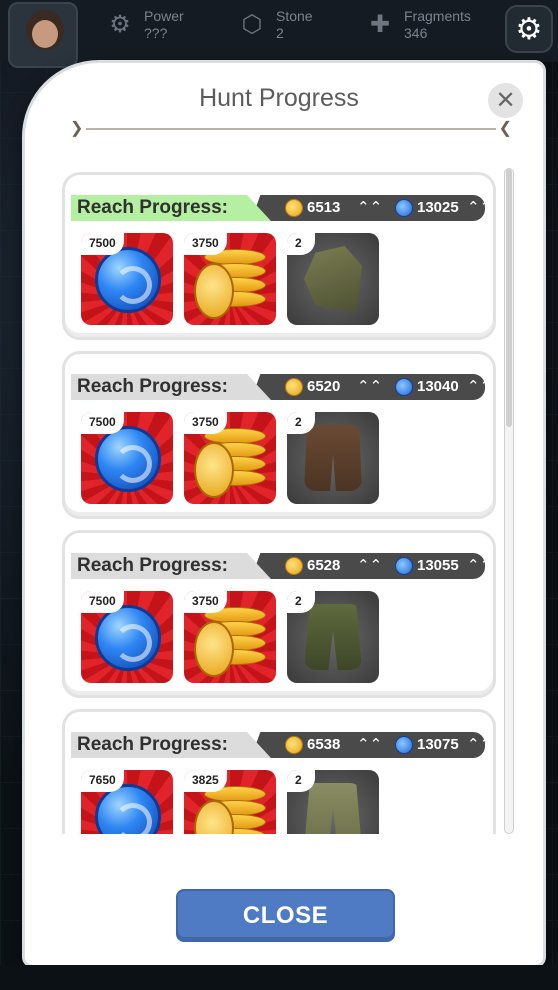  I want to click on divider-line, so click(291, 129).